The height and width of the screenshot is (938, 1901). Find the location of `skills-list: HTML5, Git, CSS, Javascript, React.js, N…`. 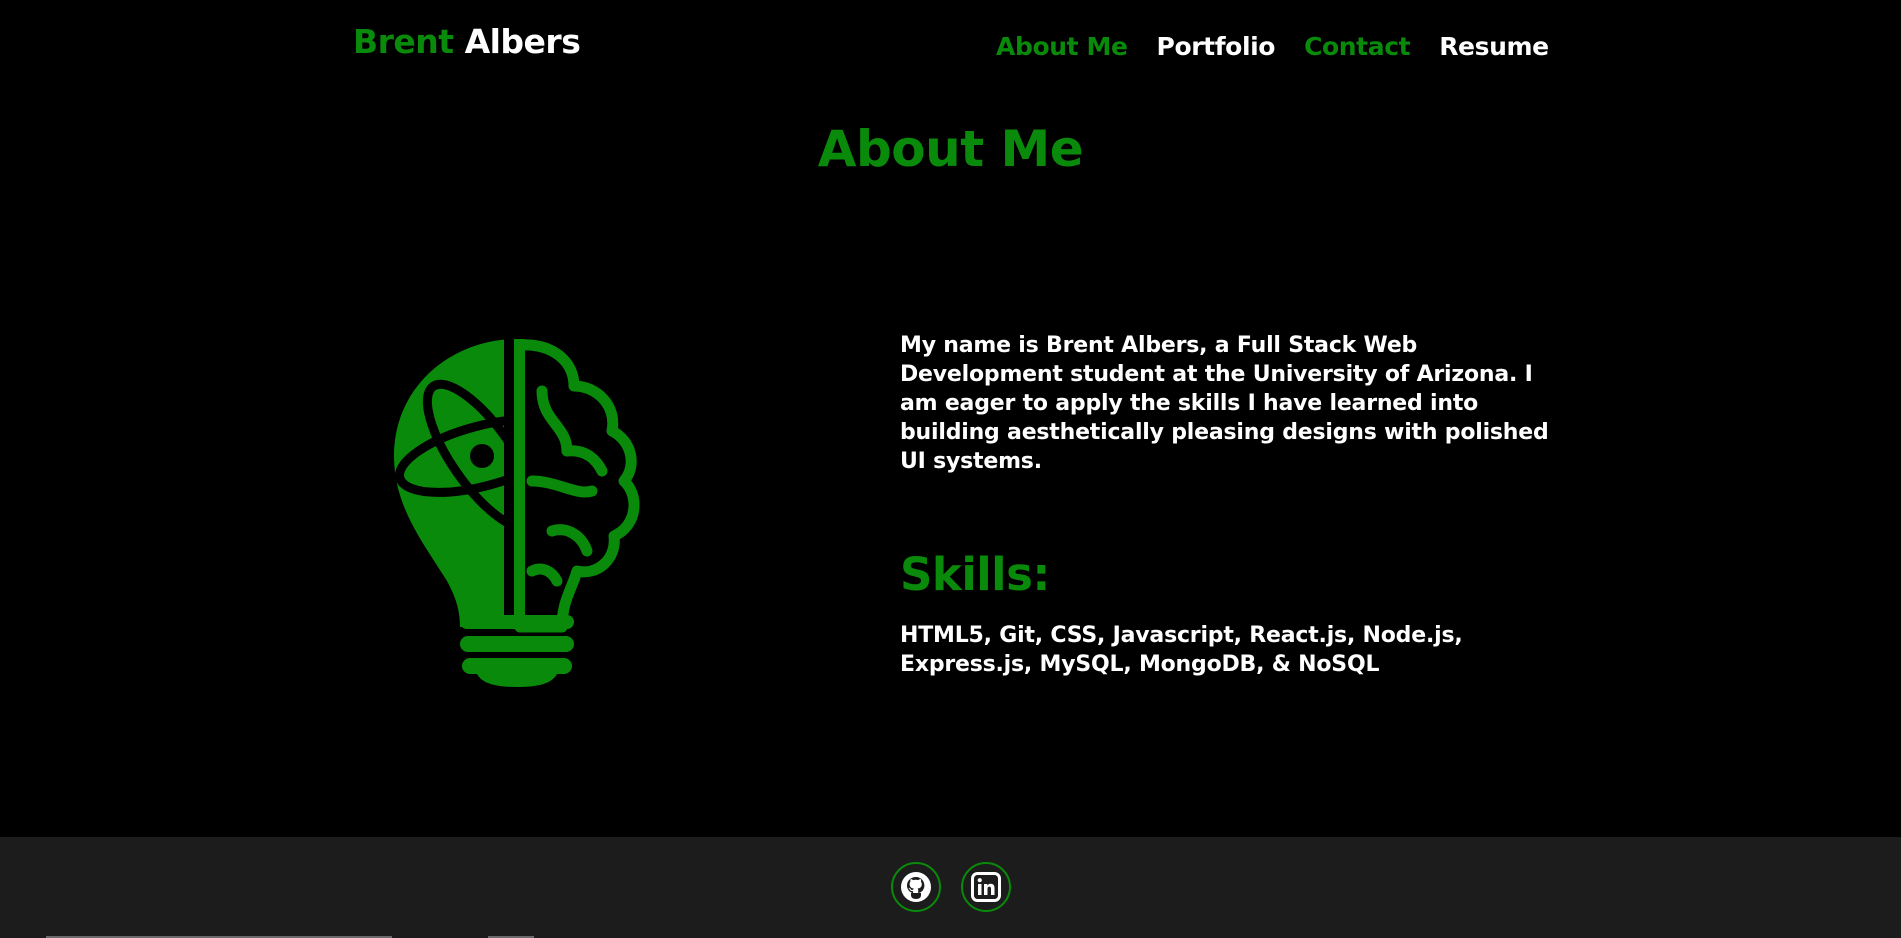

skills-list: HTML5, Git, CSS, Javascript, React.js, N… is located at coordinates (1181, 650).